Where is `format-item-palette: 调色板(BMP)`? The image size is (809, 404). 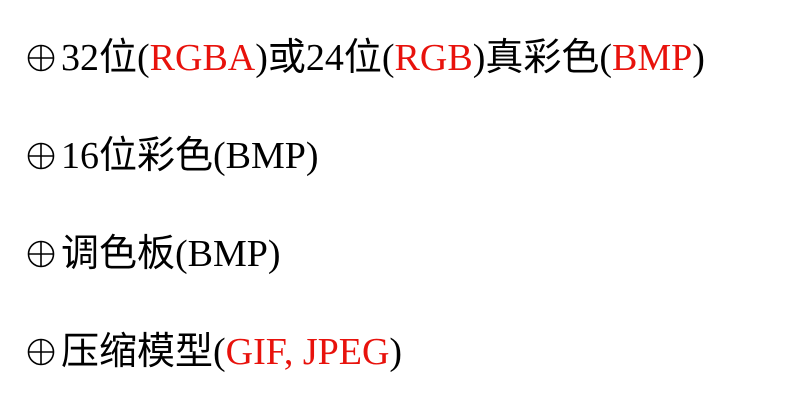
format-item-palette: 调色板(BMP) is located at coordinates (364, 254).